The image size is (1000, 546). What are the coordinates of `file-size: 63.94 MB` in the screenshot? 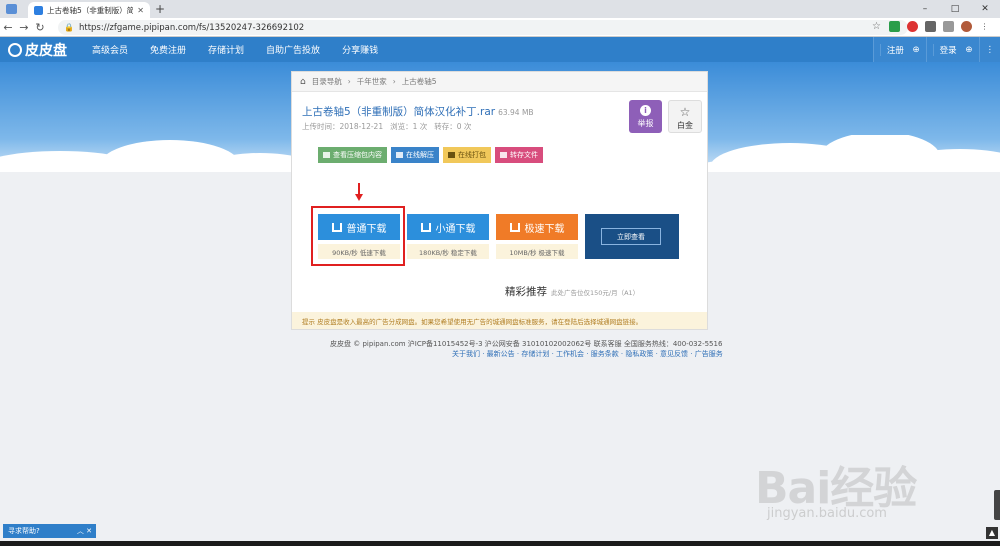 It's located at (516, 112).